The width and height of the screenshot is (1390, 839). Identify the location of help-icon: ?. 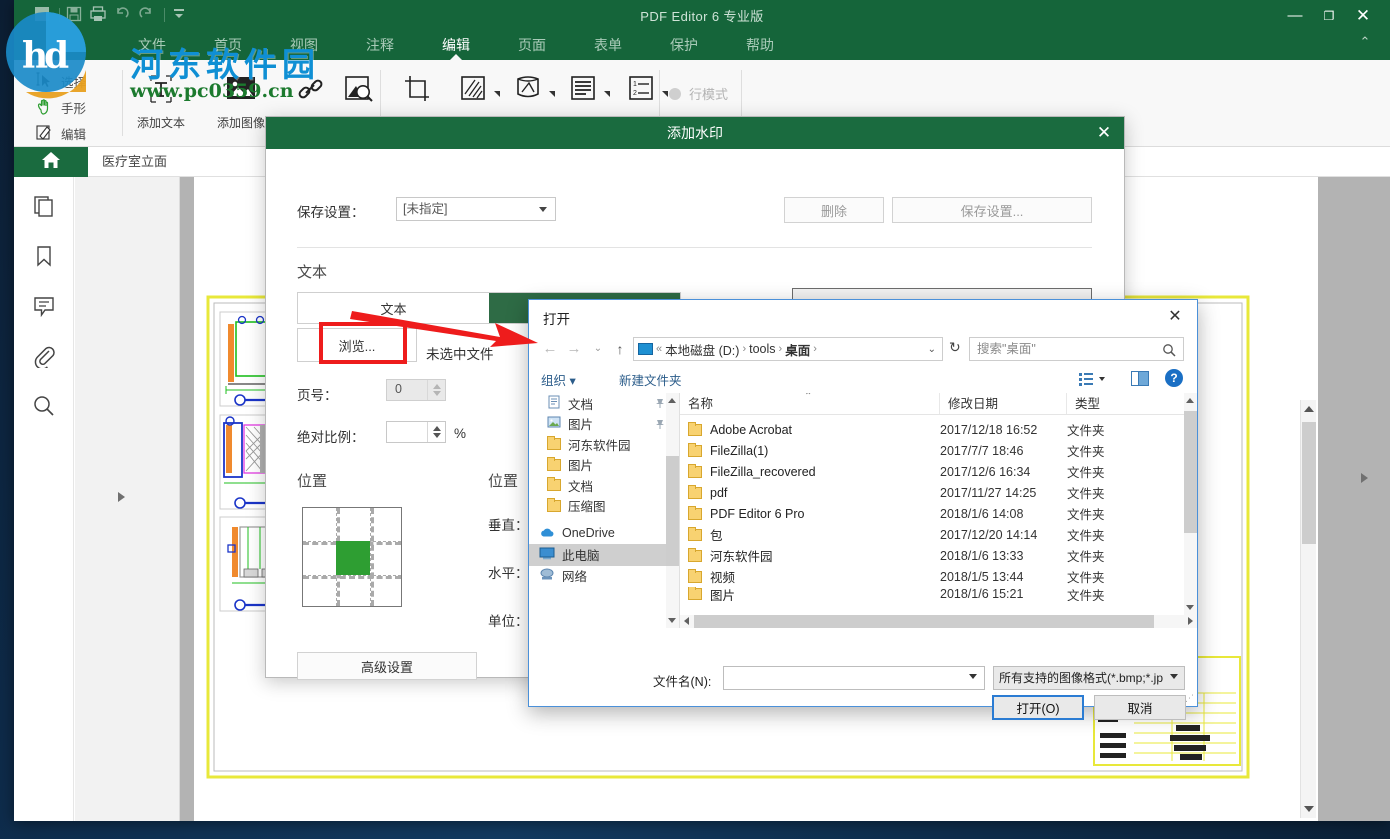
(1174, 378).